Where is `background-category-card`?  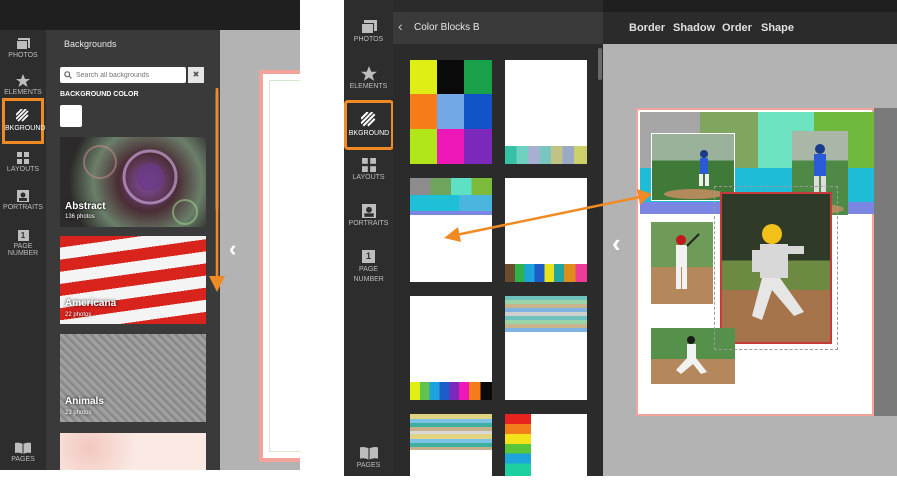
background-category-card is located at coordinates (133, 451).